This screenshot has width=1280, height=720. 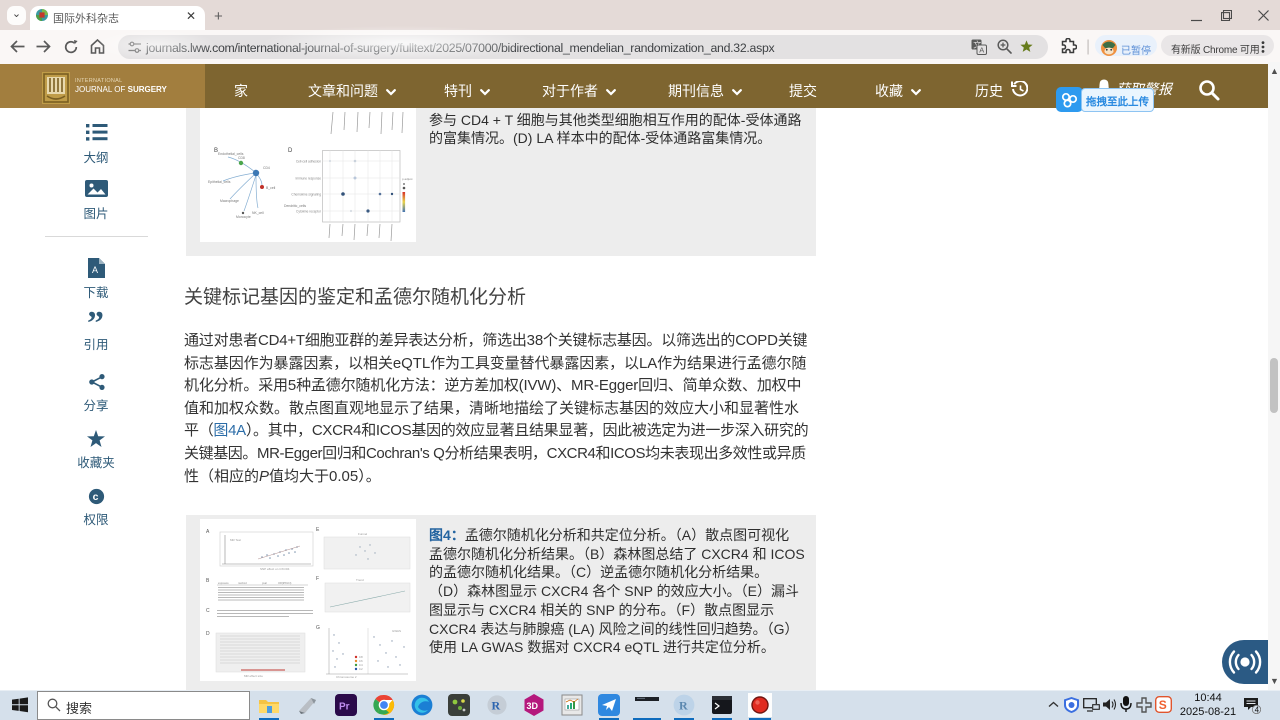 I want to click on svg-text: F, so click(x=317, y=579).